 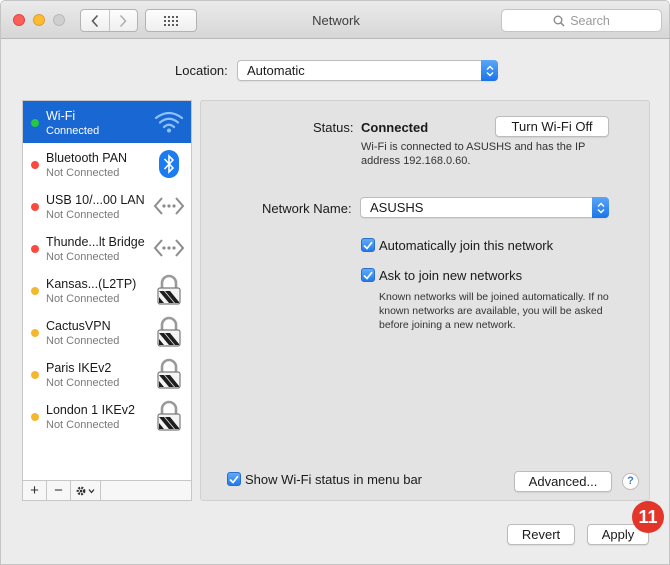 What do you see at coordinates (450, 275) in the screenshot?
I see `ask-join-label: Ask to join new networks` at bounding box center [450, 275].